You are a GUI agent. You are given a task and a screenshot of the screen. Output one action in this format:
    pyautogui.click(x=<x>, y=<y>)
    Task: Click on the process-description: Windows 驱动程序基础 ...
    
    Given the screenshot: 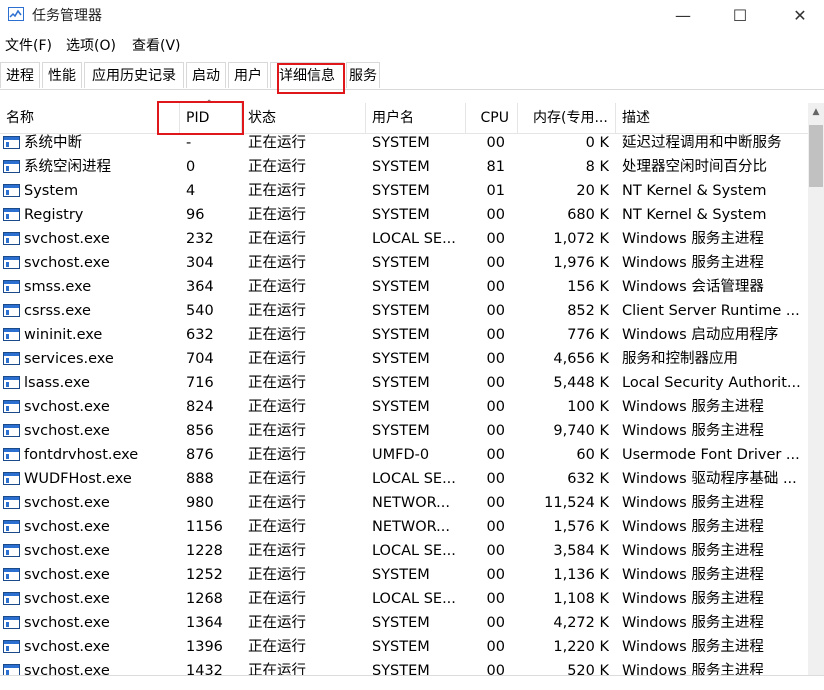 What is the action you would take?
    pyautogui.click(x=709, y=479)
    